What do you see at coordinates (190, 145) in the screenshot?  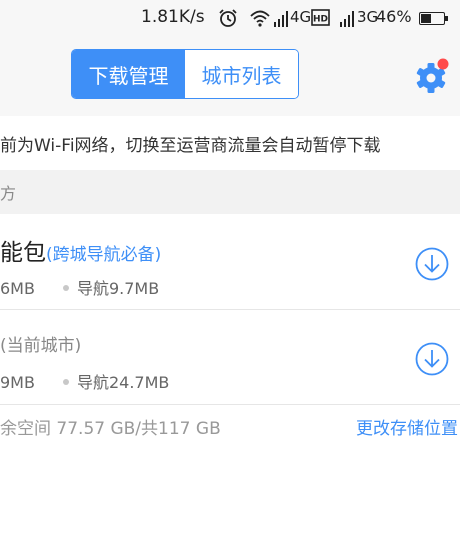 I see `network-notice: 前为Wi-Fi网络，切换至运营商流量会自动暂停下载` at bounding box center [190, 145].